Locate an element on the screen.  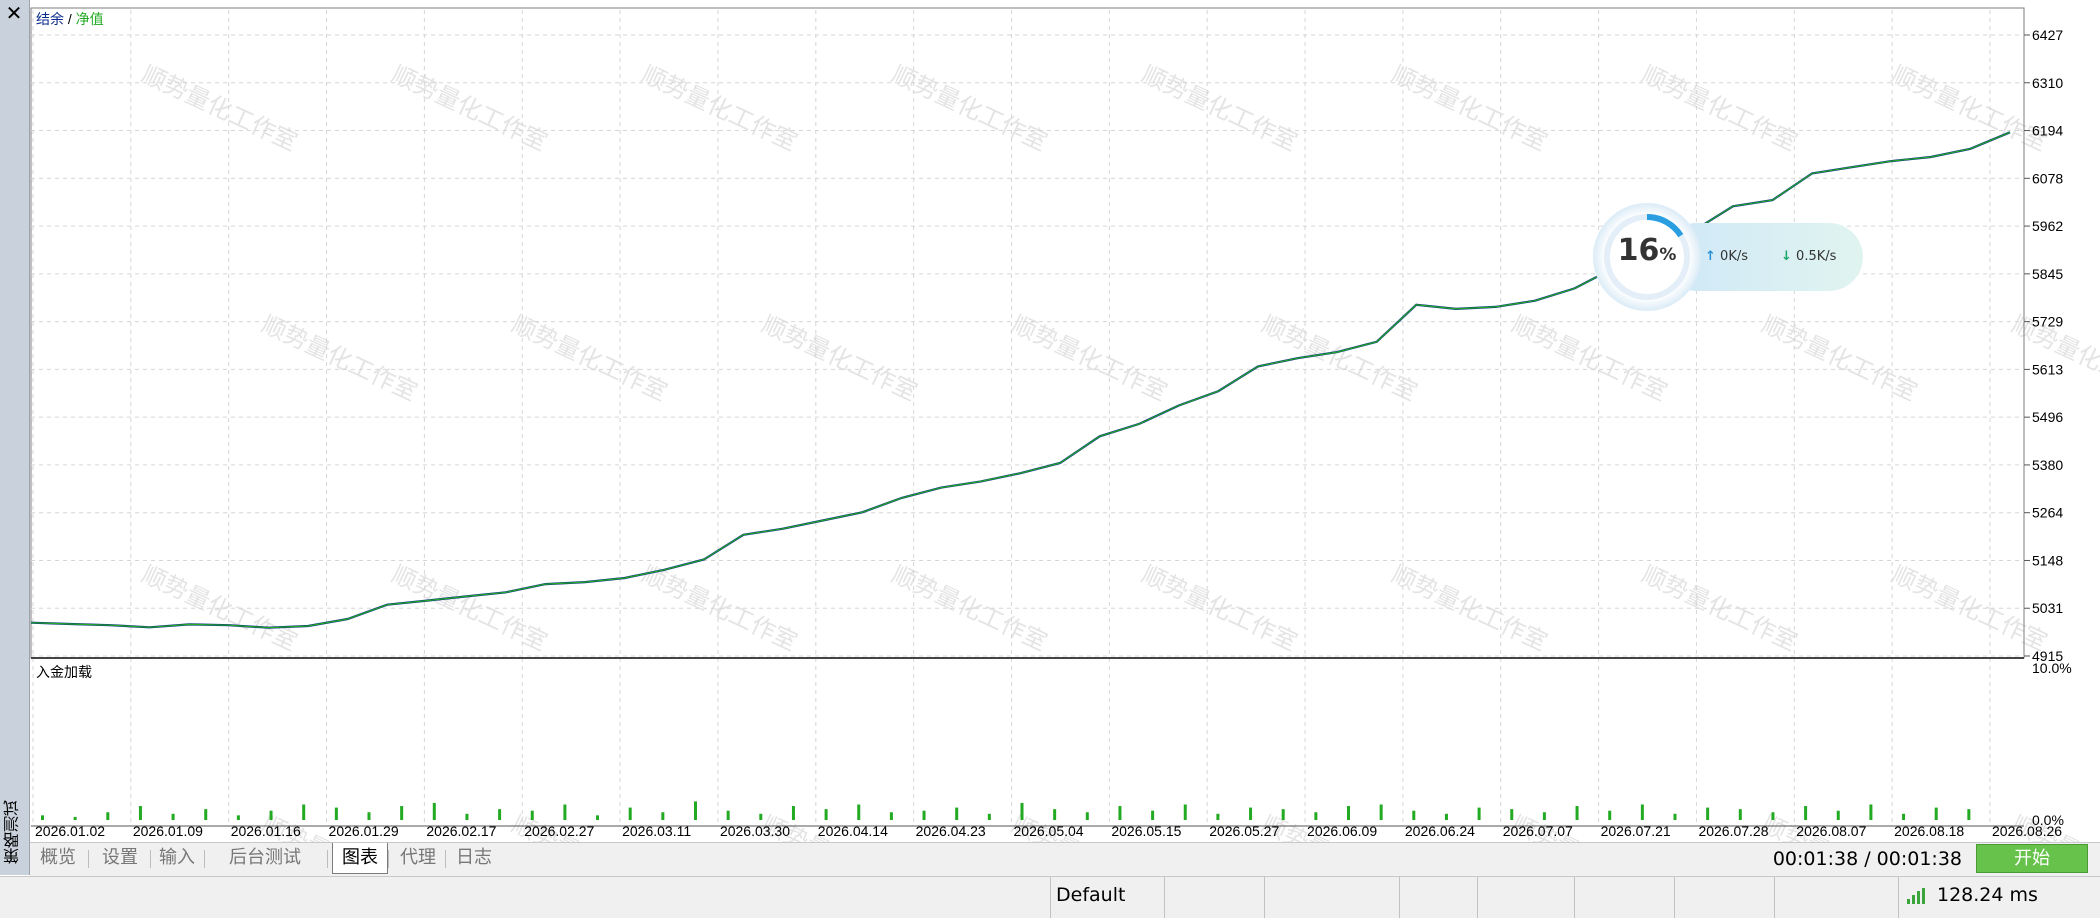
download-arrow-icon: ↓ is located at coordinates (1786, 256).